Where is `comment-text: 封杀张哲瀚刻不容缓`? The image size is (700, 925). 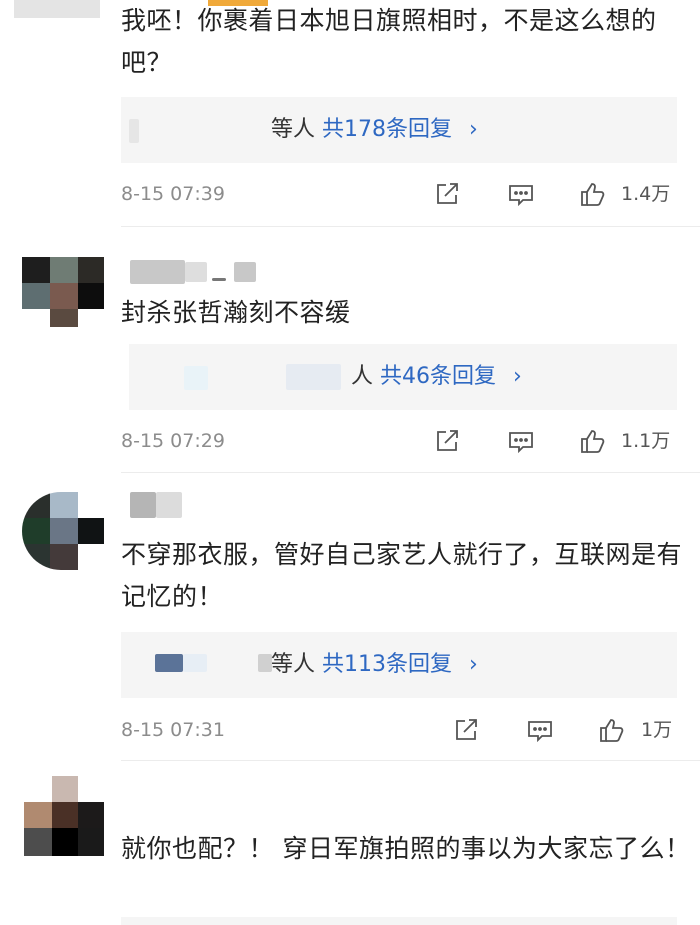 comment-text: 封杀张哲瀚刻不容缓 is located at coordinates (236, 312).